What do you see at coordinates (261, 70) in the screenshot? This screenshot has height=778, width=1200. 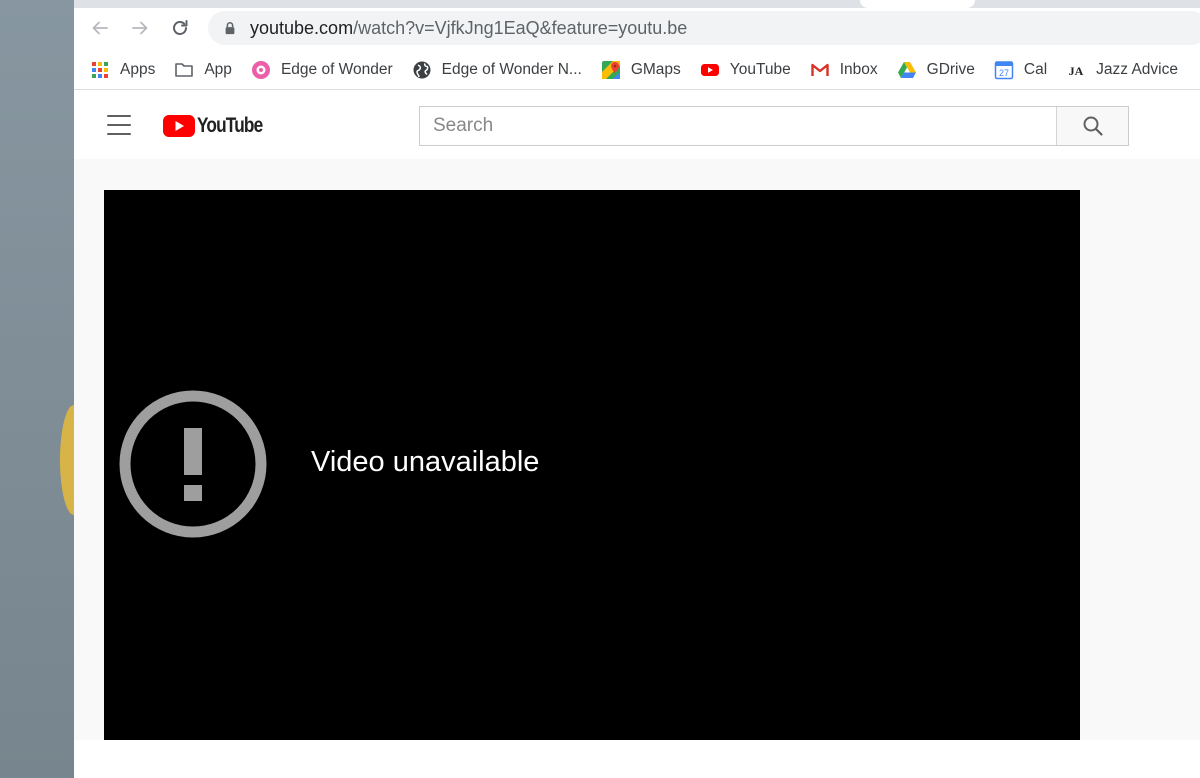 I see `edge-of-wonder-icon` at bounding box center [261, 70].